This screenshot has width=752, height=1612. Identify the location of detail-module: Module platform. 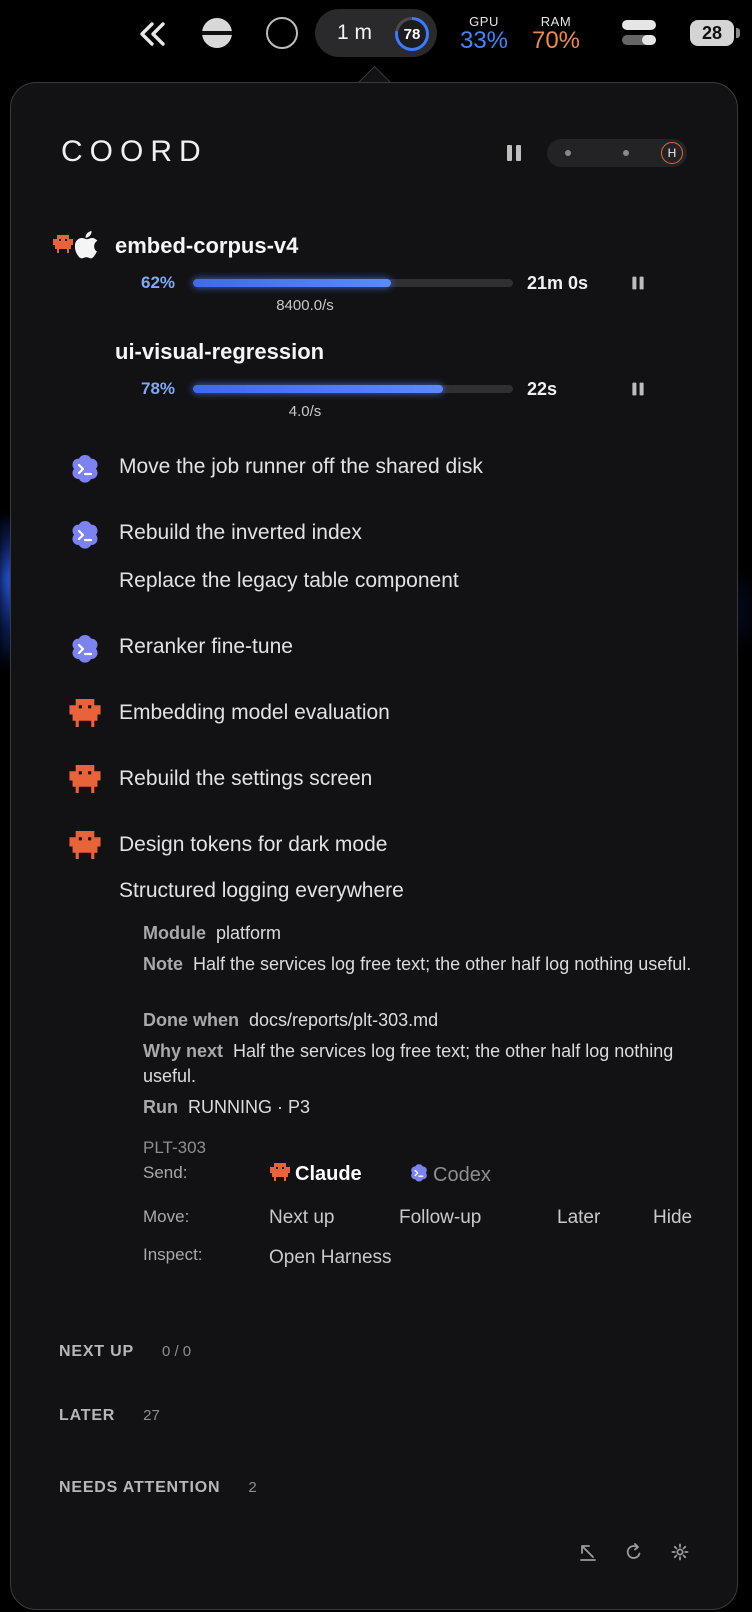
(423, 933).